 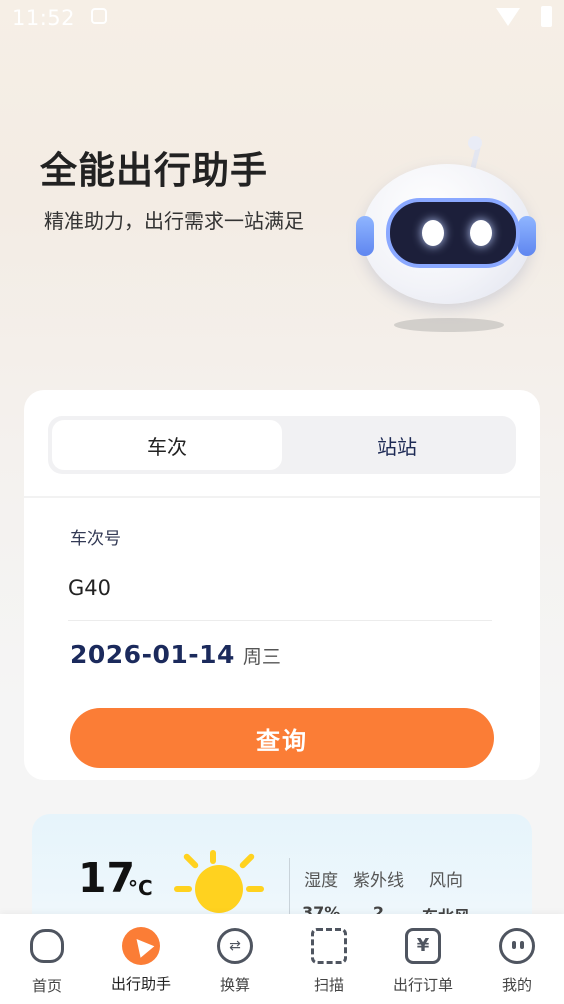 I want to click on battery-icon, so click(x=546, y=16).